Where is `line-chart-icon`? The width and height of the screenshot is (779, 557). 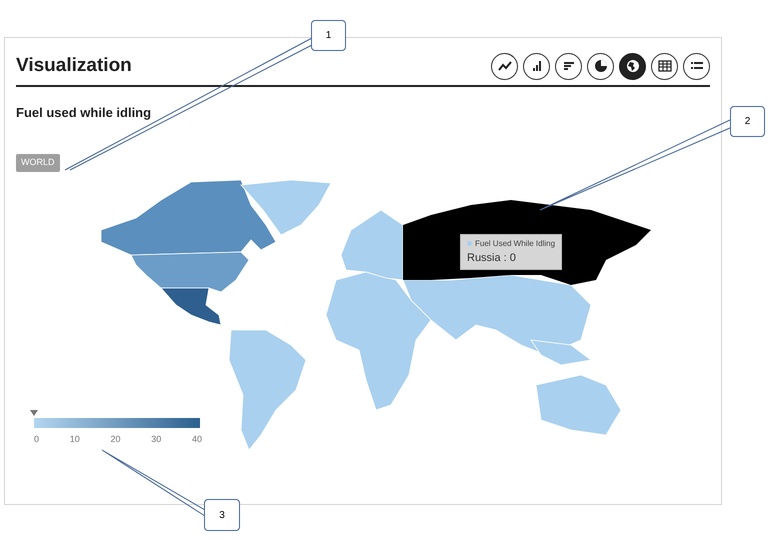 line-chart-icon is located at coordinates (505, 66).